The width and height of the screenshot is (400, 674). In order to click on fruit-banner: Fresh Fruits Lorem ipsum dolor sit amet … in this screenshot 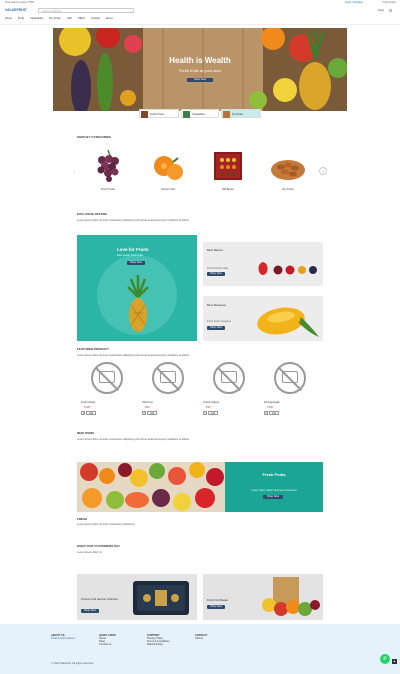, I will do `click(200, 487)`.